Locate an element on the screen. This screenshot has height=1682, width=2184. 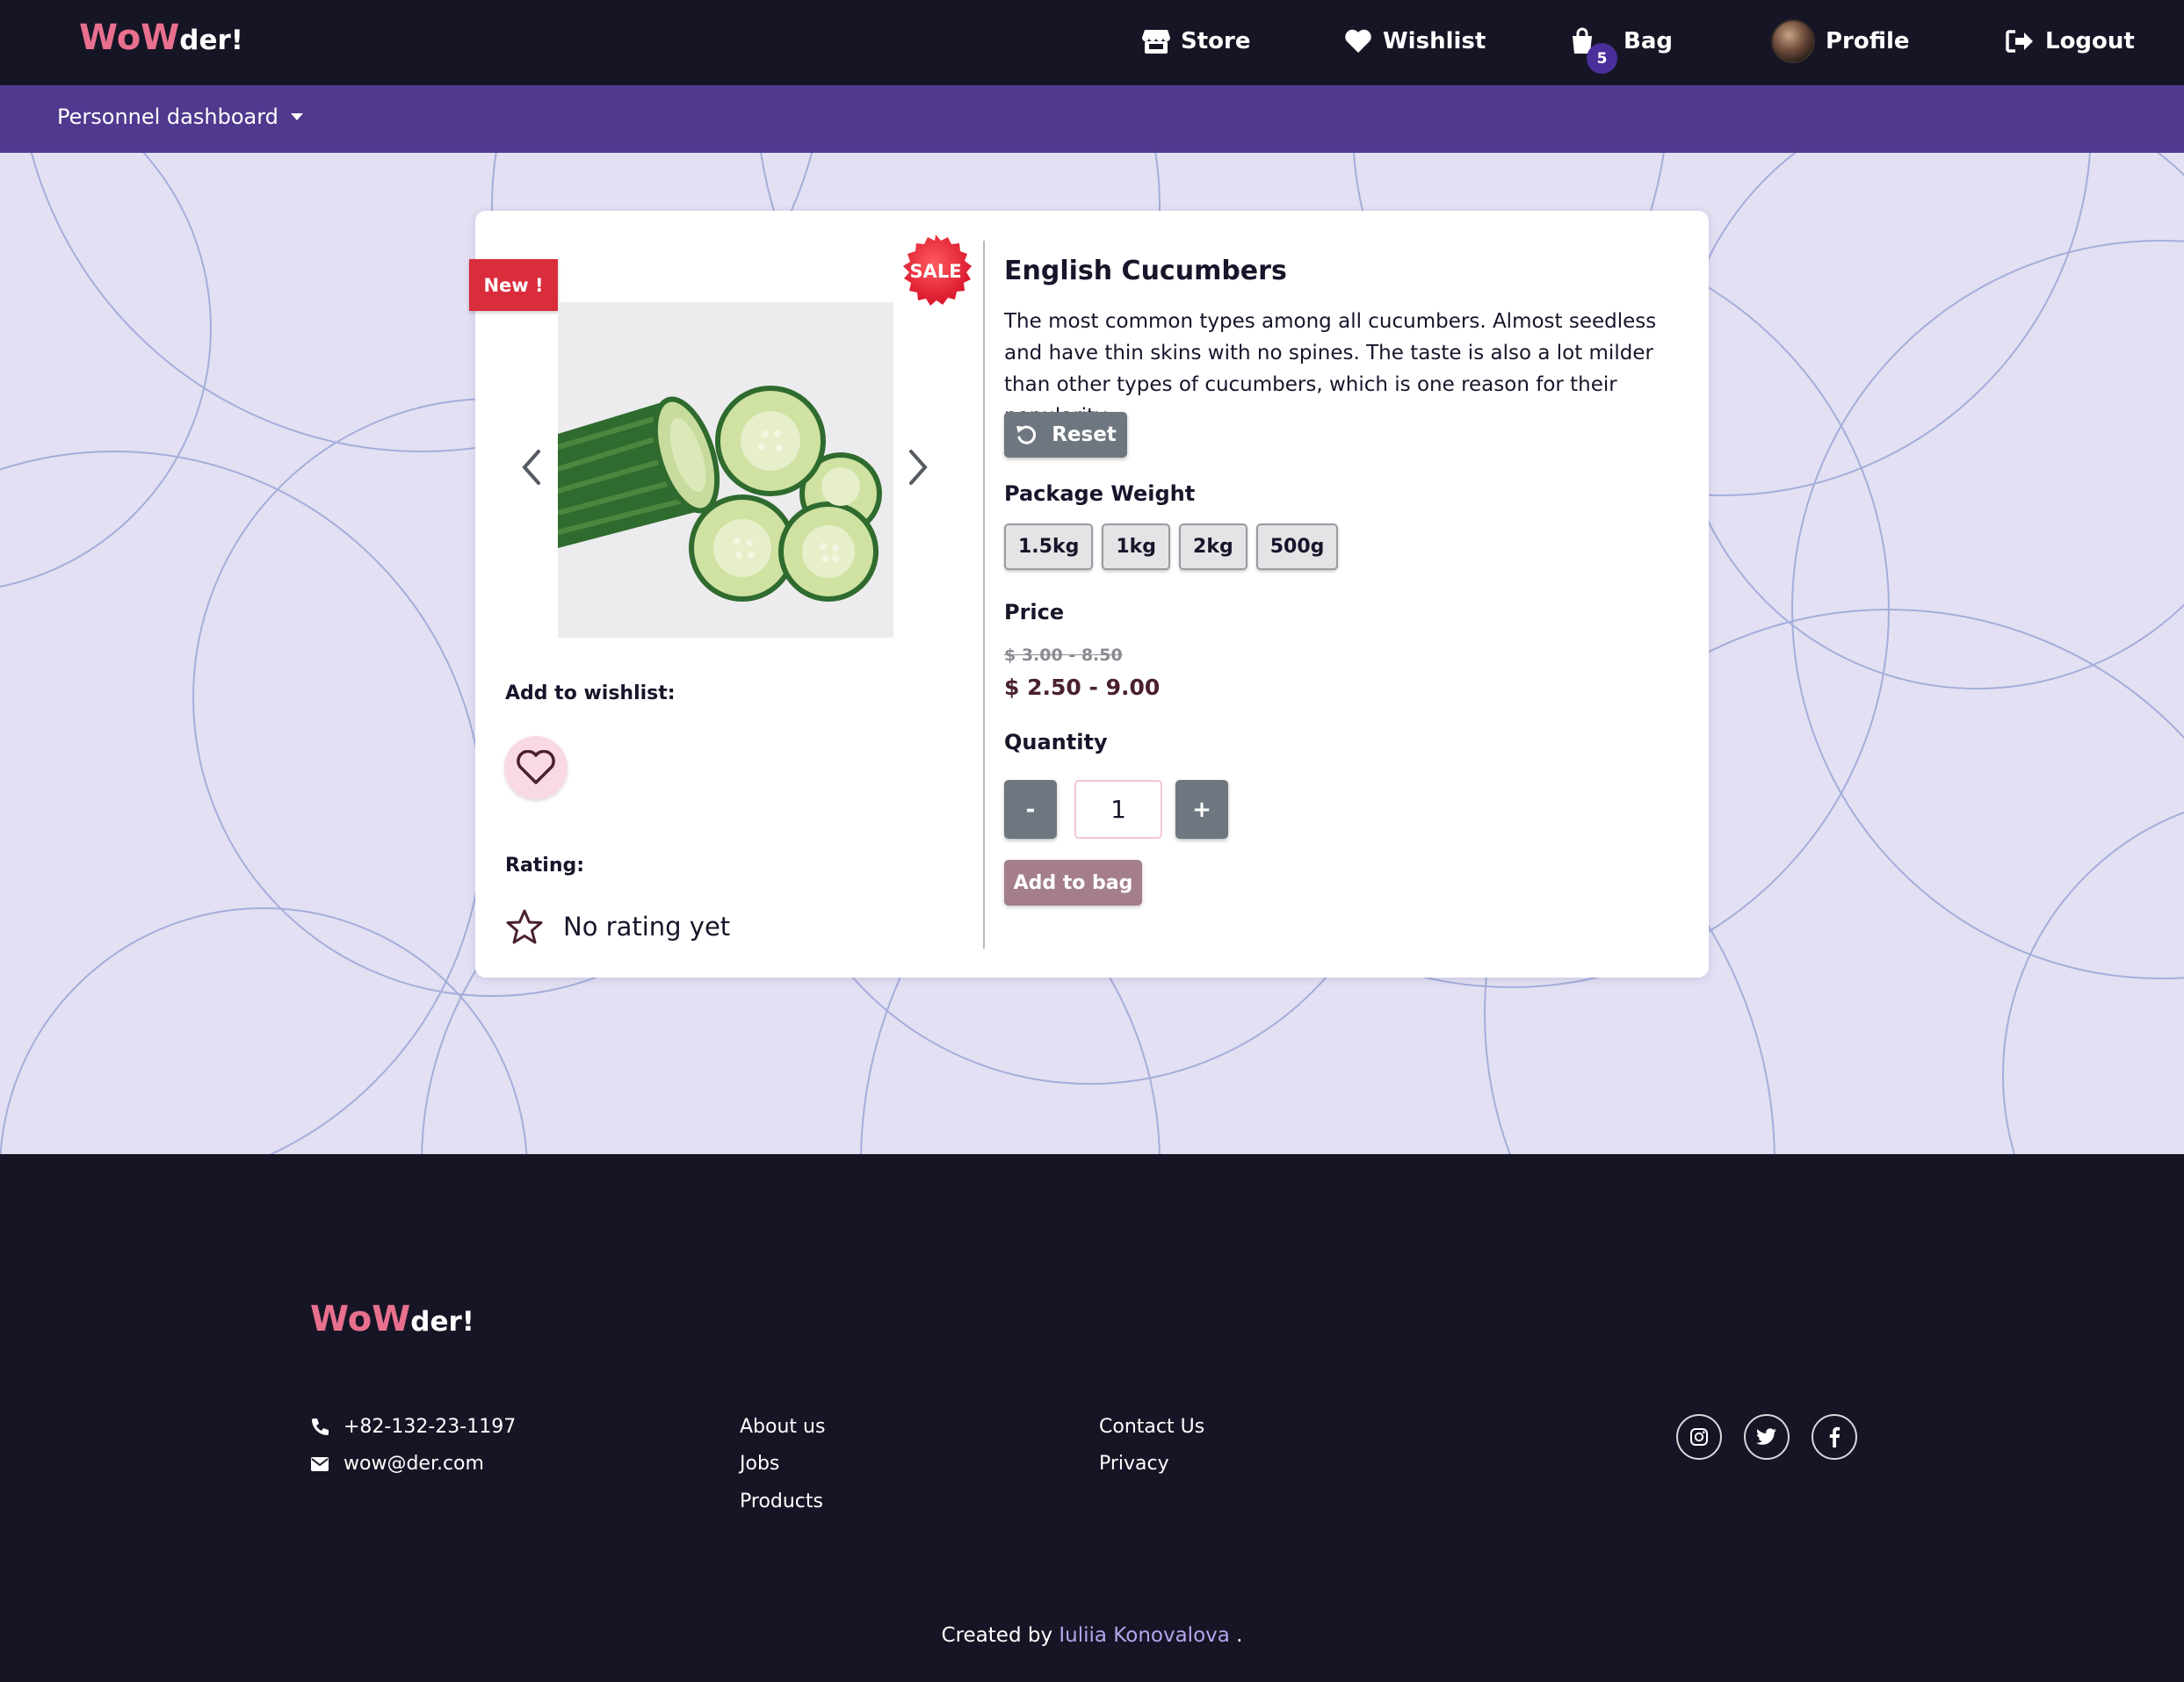
nav-wishlist-link: Wishlist is located at coordinates (1415, 41).